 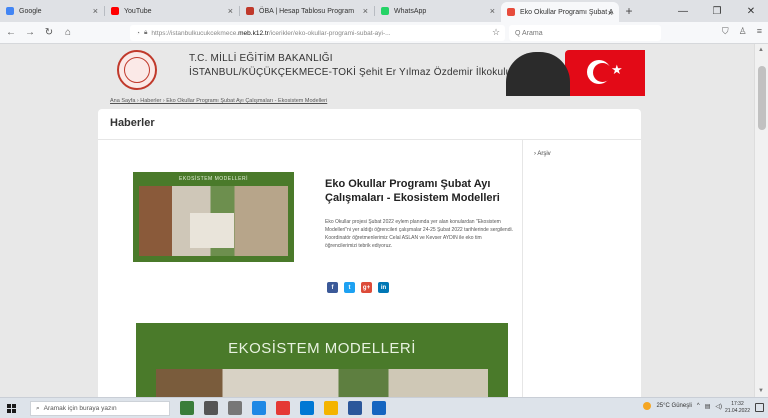 I want to click on reload-icon: ↻, so click(x=49, y=33).